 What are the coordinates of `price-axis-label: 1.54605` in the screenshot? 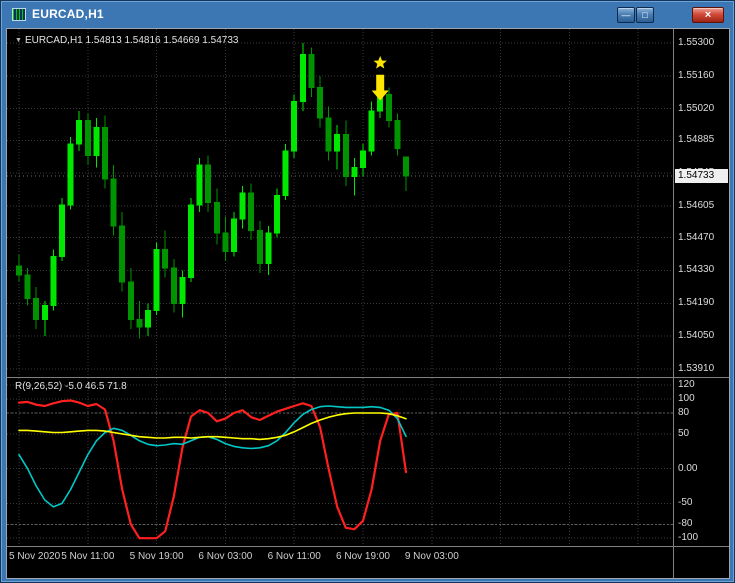 It's located at (696, 205).